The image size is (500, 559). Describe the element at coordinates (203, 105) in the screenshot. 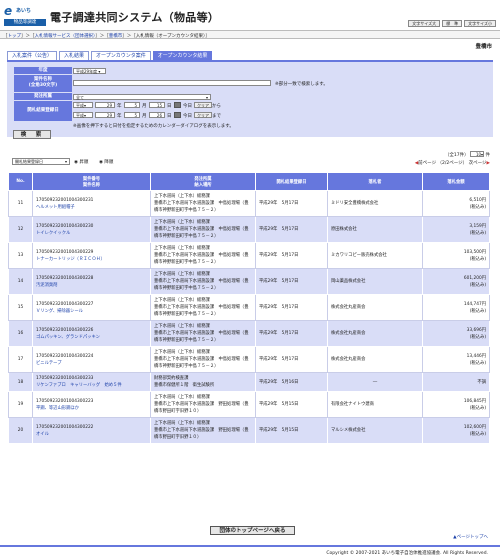

I see `from-clear-button: クリア` at that location.